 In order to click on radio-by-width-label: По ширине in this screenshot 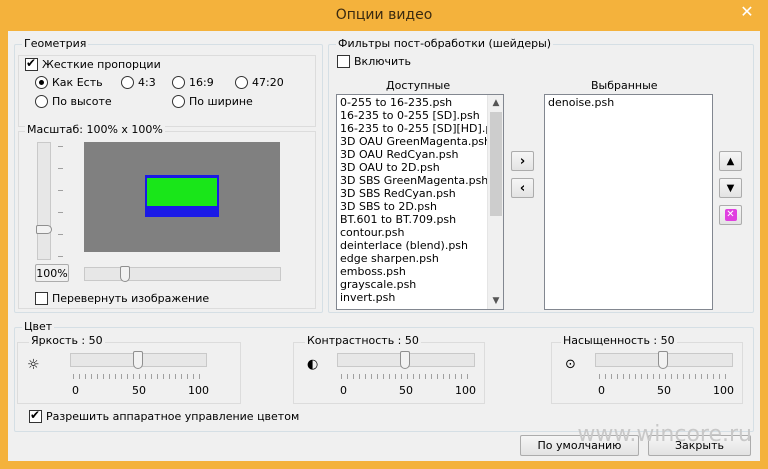, I will do `click(221, 101)`.